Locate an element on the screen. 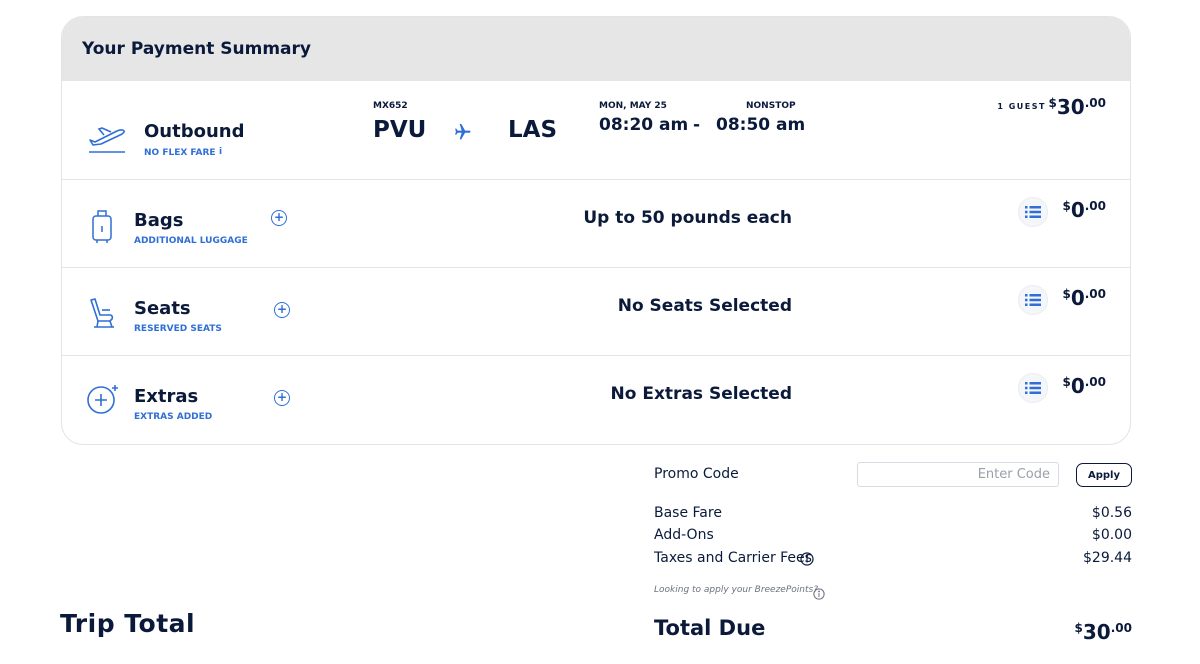 Image resolution: width=1200 pixels, height=664 pixels. total-due-label: Total Due is located at coordinates (710, 628).